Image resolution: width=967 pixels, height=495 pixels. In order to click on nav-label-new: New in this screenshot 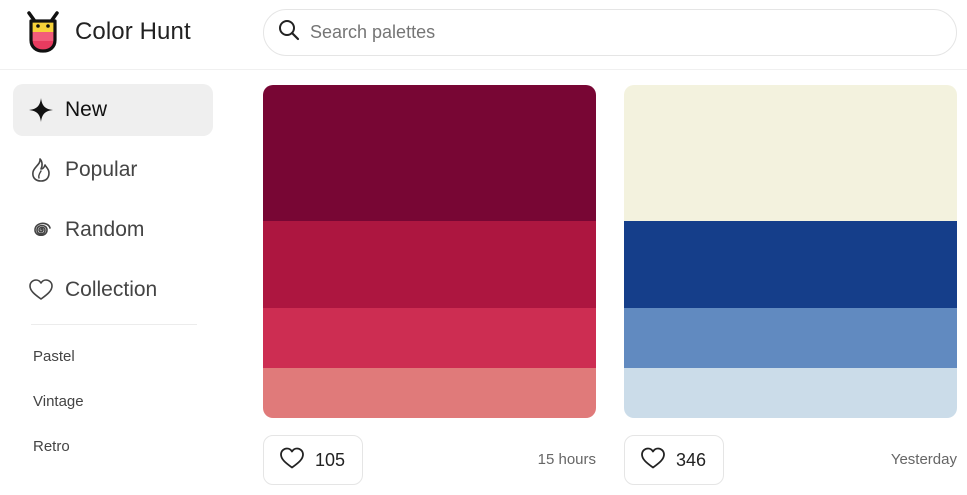, I will do `click(86, 109)`.